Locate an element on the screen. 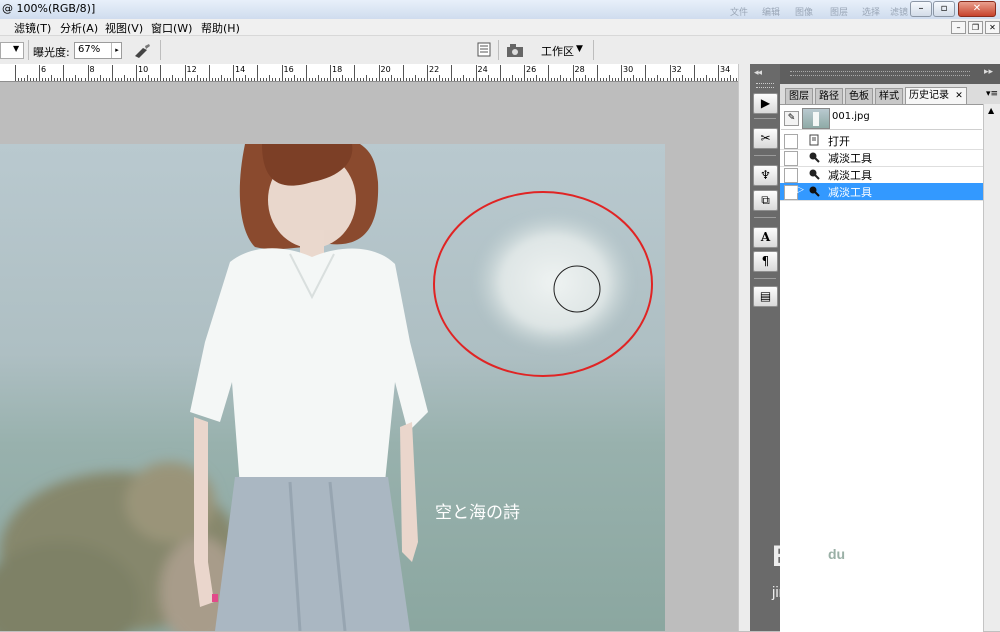 The width and height of the screenshot is (1000, 632). palette-well-icon is located at coordinates (484, 49).